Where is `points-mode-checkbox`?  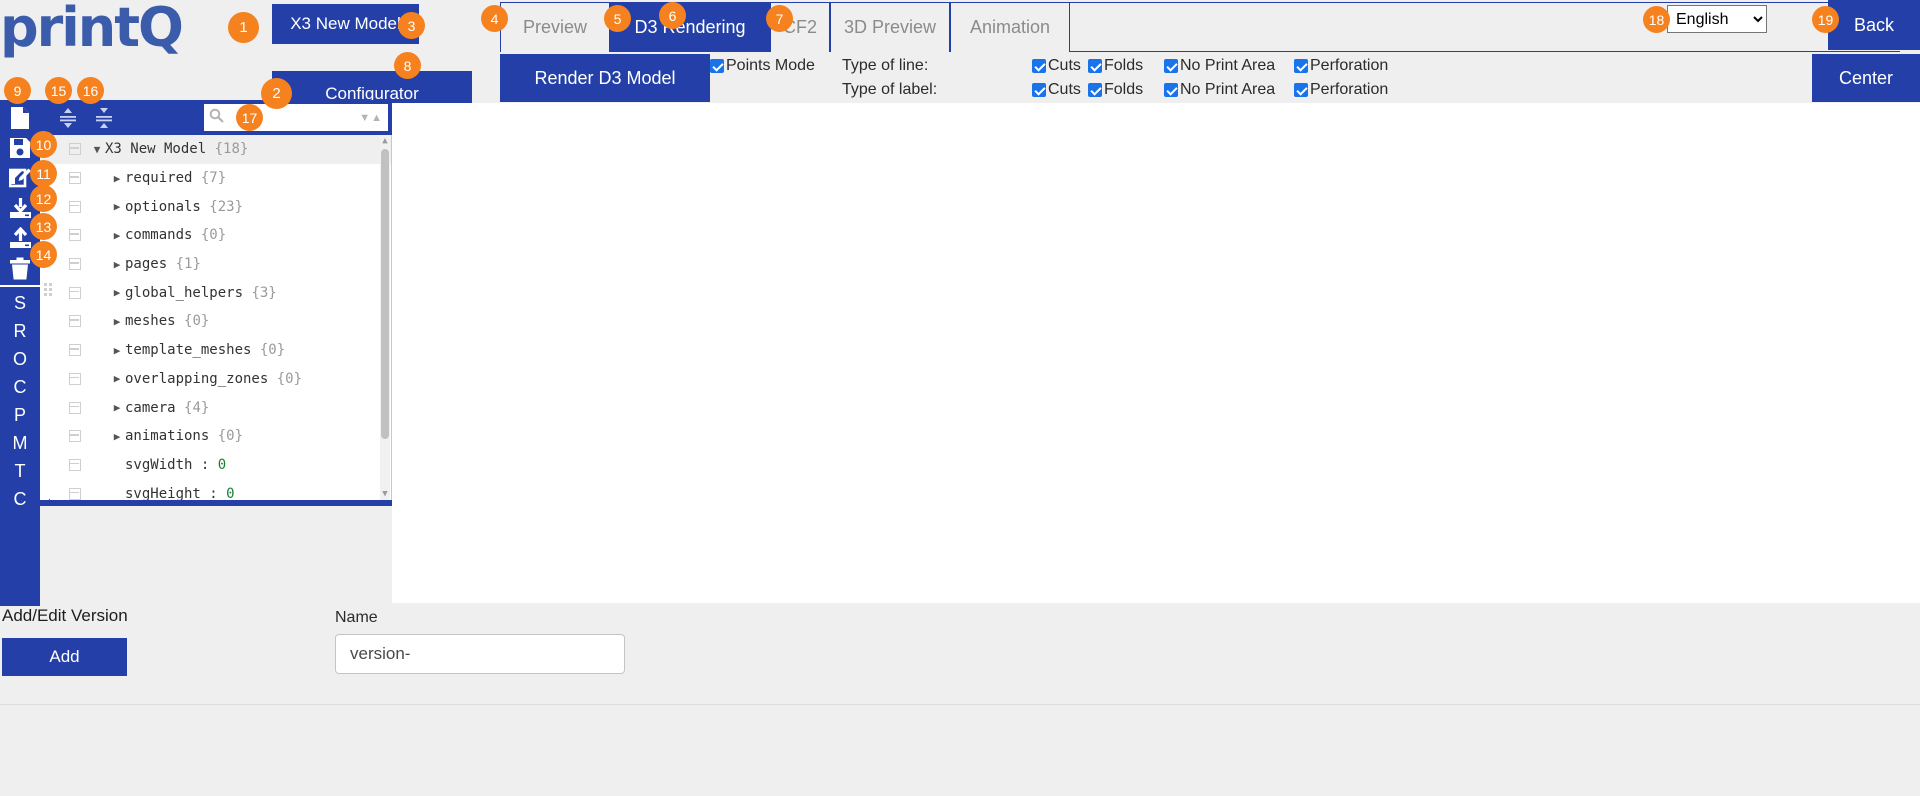 points-mode-checkbox is located at coordinates (717, 66).